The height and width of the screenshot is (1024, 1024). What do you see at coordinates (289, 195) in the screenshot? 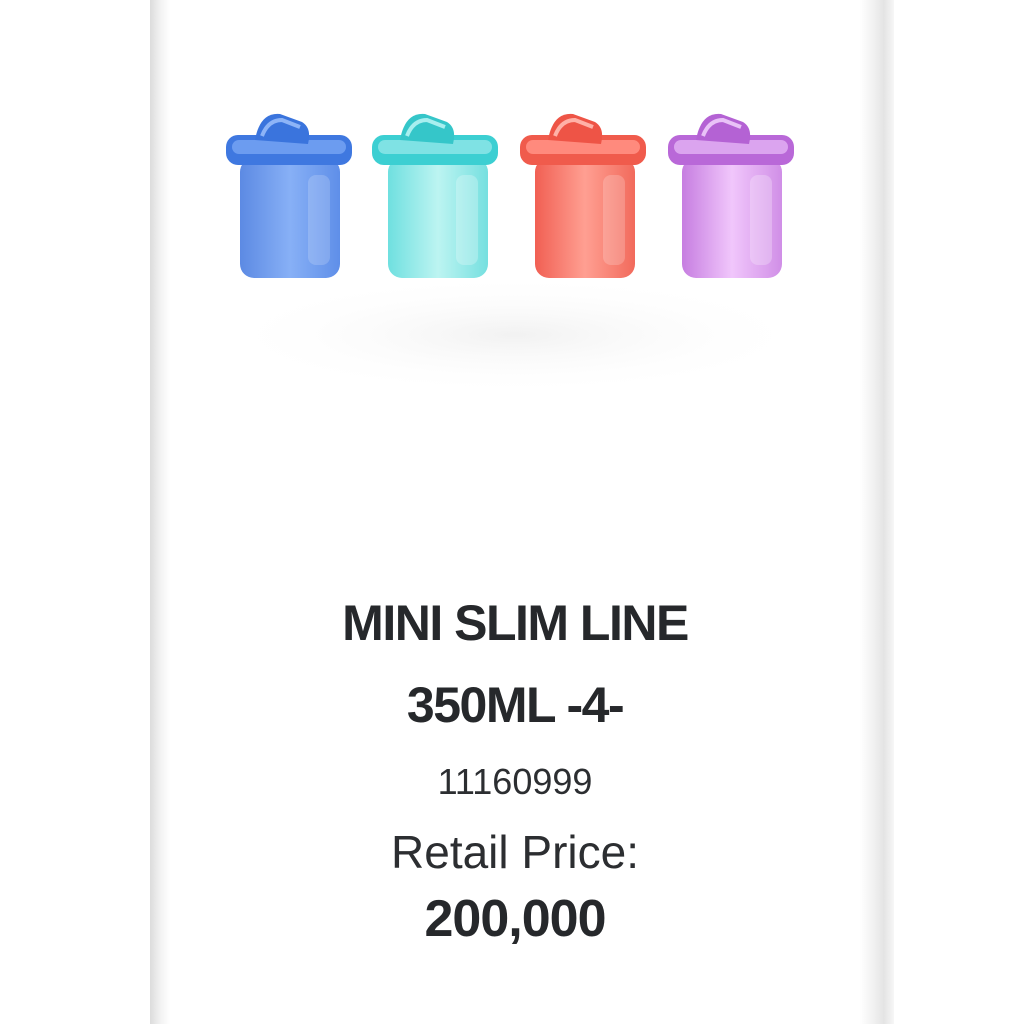
I see `blue-container` at bounding box center [289, 195].